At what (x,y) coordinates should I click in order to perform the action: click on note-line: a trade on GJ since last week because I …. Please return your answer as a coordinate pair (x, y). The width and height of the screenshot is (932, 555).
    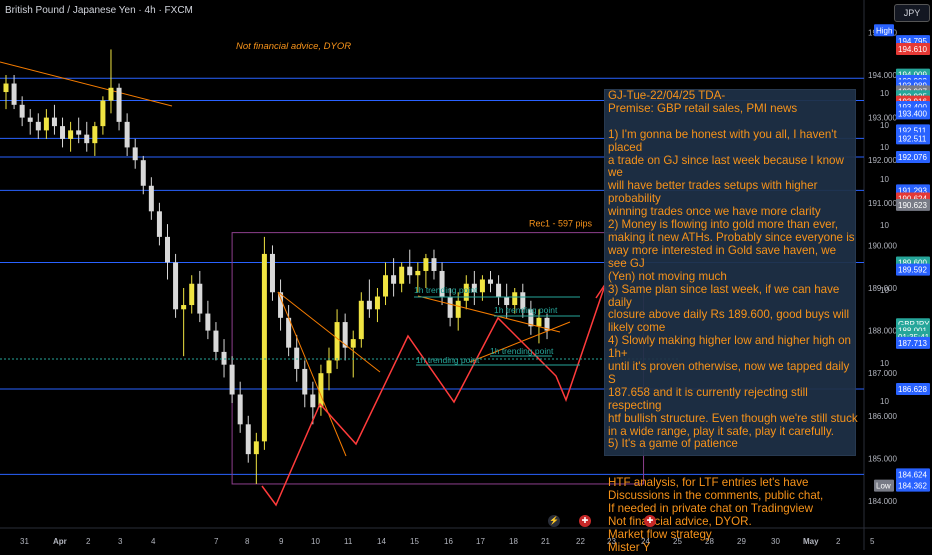
    Looking at the image, I should click on (728, 166).